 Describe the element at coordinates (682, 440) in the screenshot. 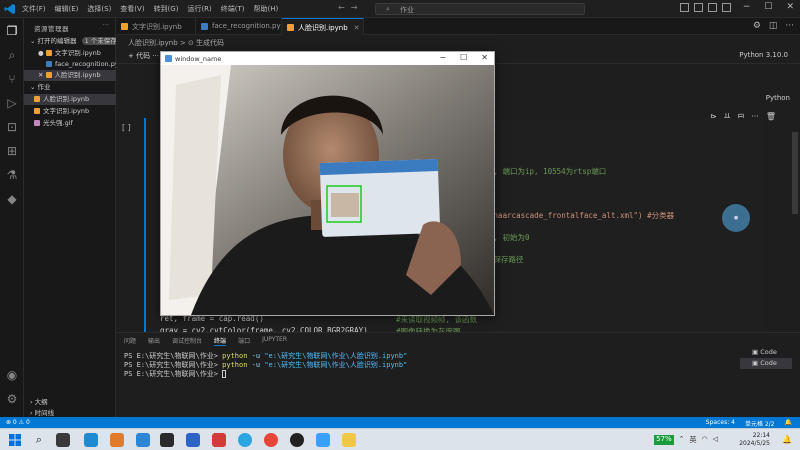

I see `chevron-up-icon: ⌃` at that location.